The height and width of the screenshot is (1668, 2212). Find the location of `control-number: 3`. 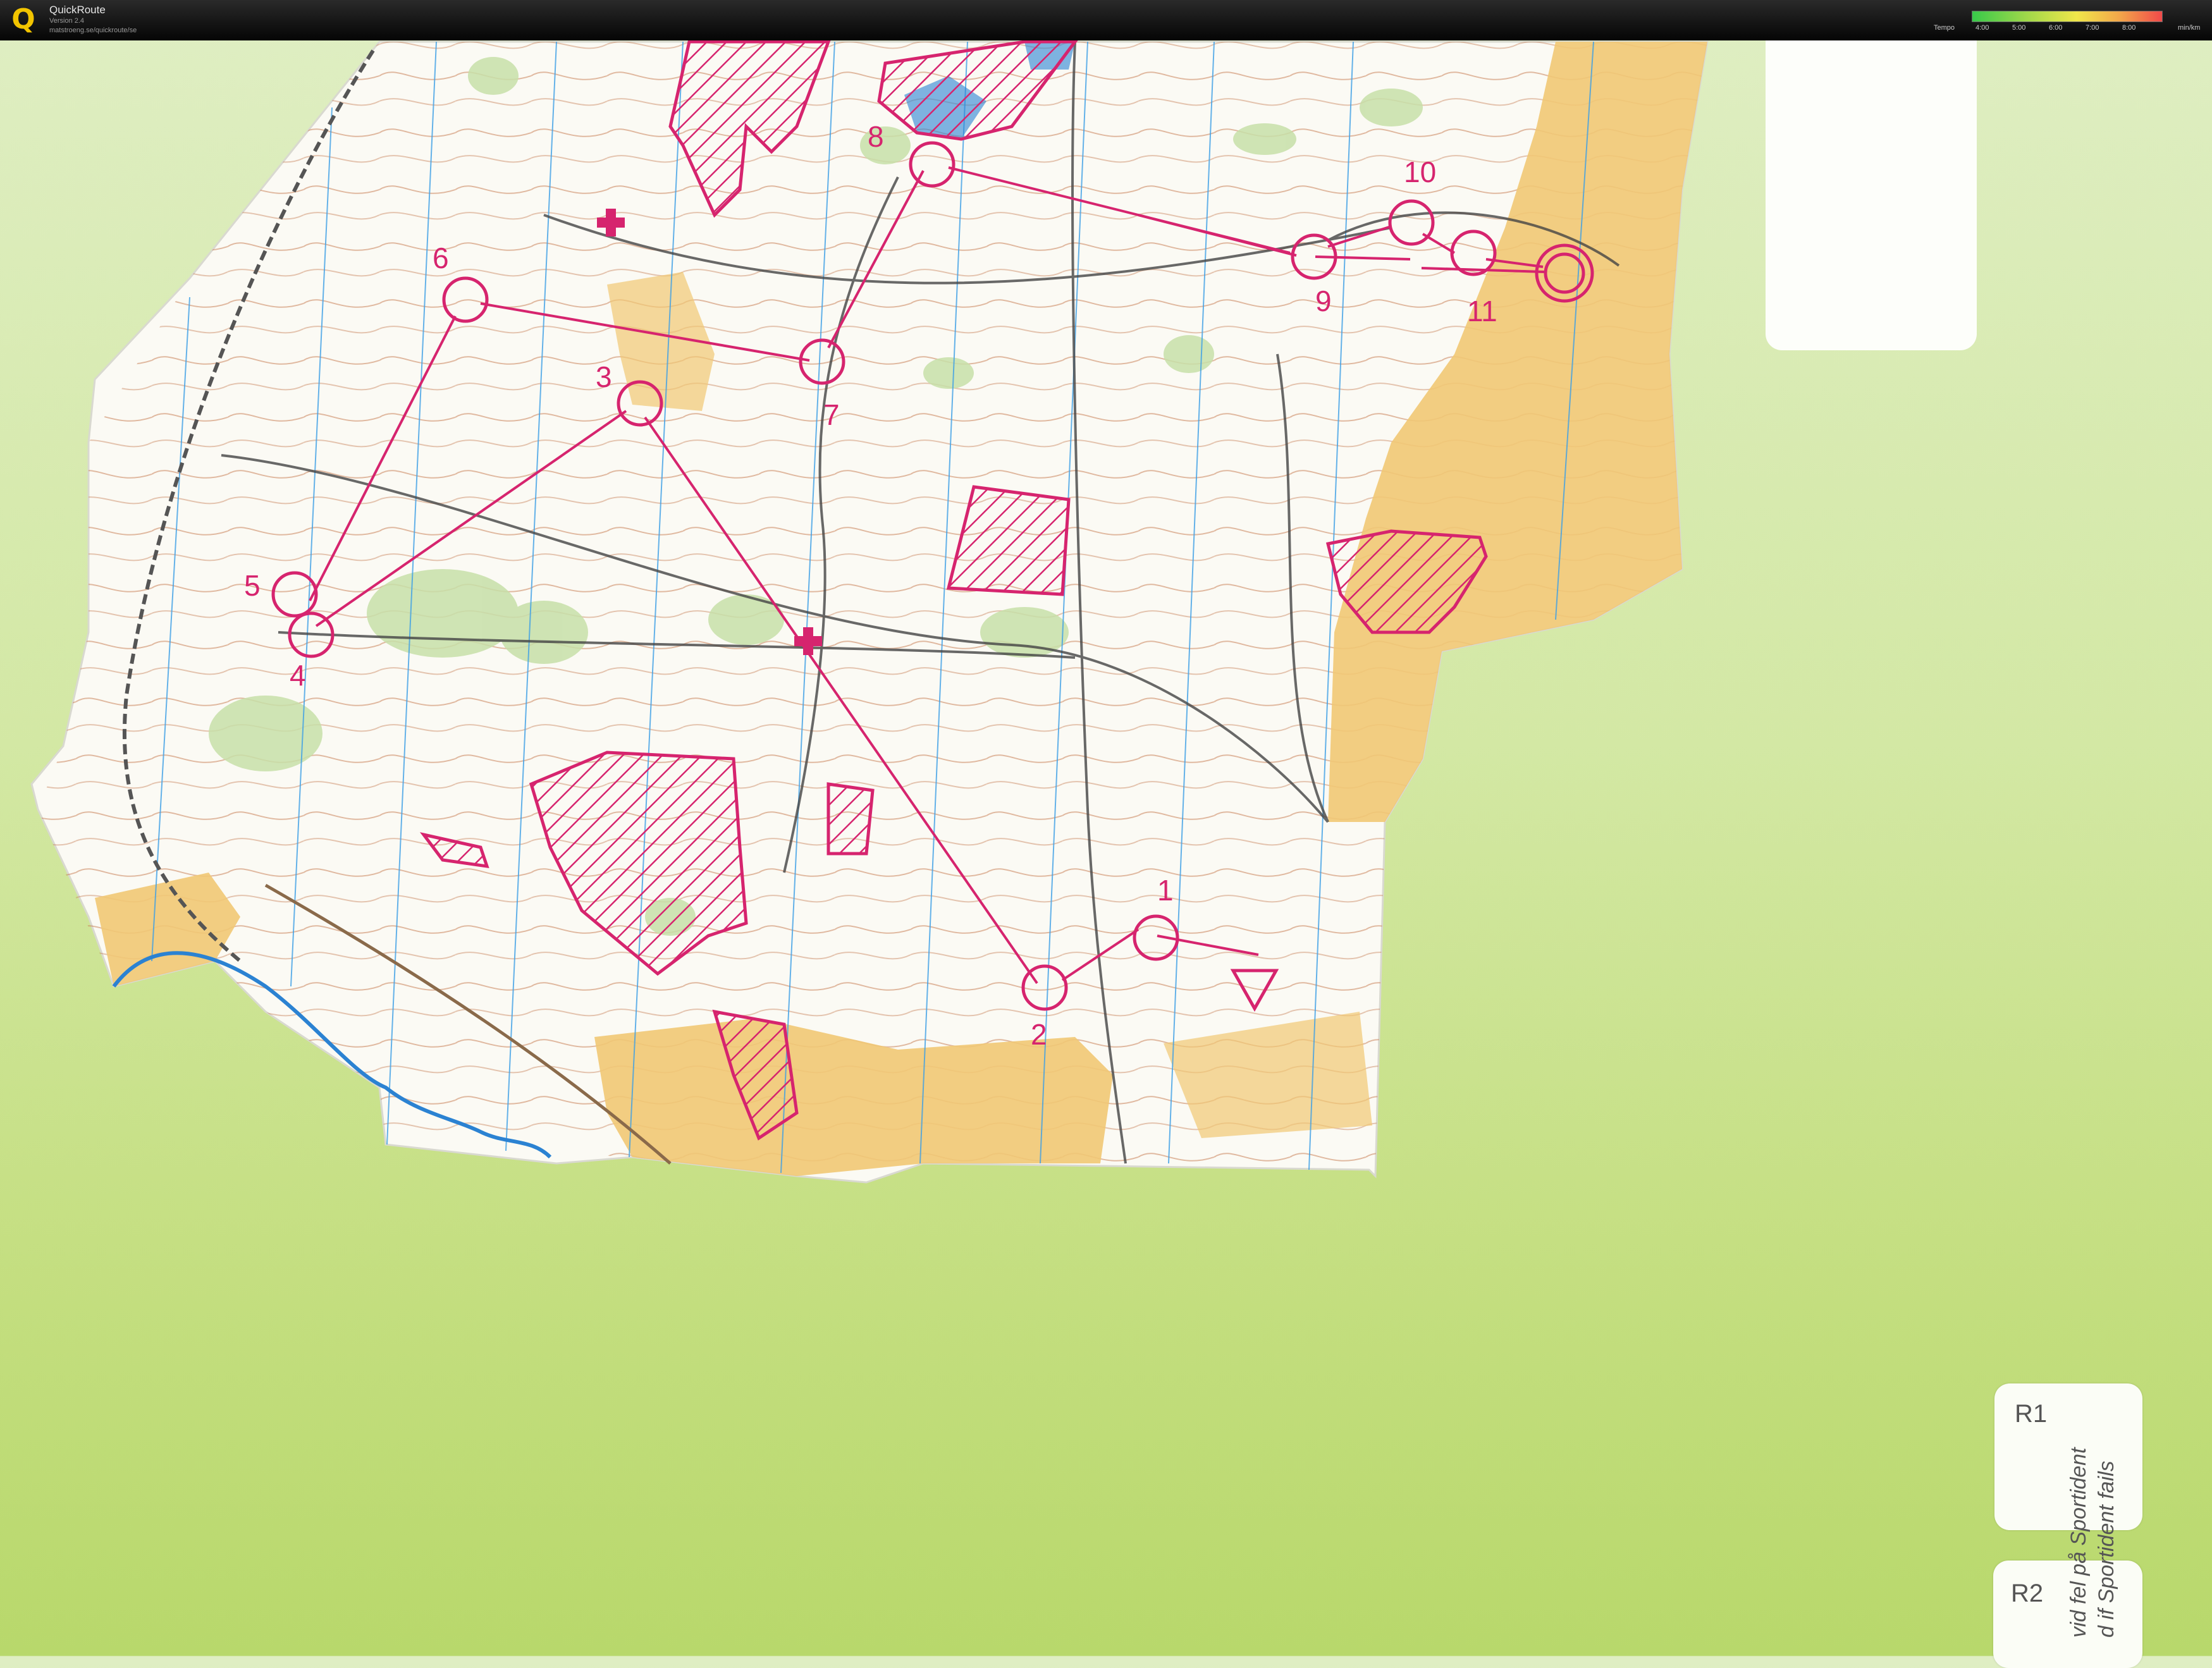

control-number: 3 is located at coordinates (604, 376).